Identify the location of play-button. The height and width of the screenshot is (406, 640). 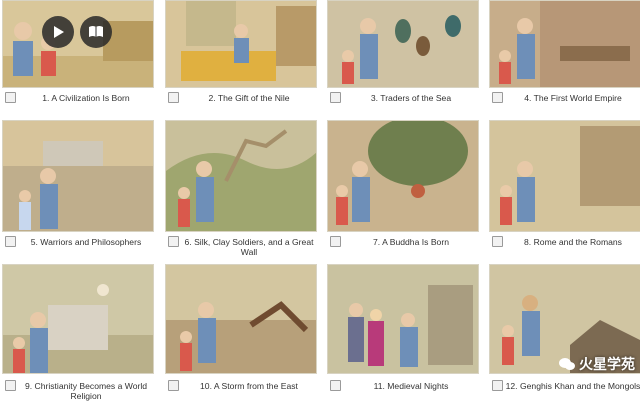
(58, 32).